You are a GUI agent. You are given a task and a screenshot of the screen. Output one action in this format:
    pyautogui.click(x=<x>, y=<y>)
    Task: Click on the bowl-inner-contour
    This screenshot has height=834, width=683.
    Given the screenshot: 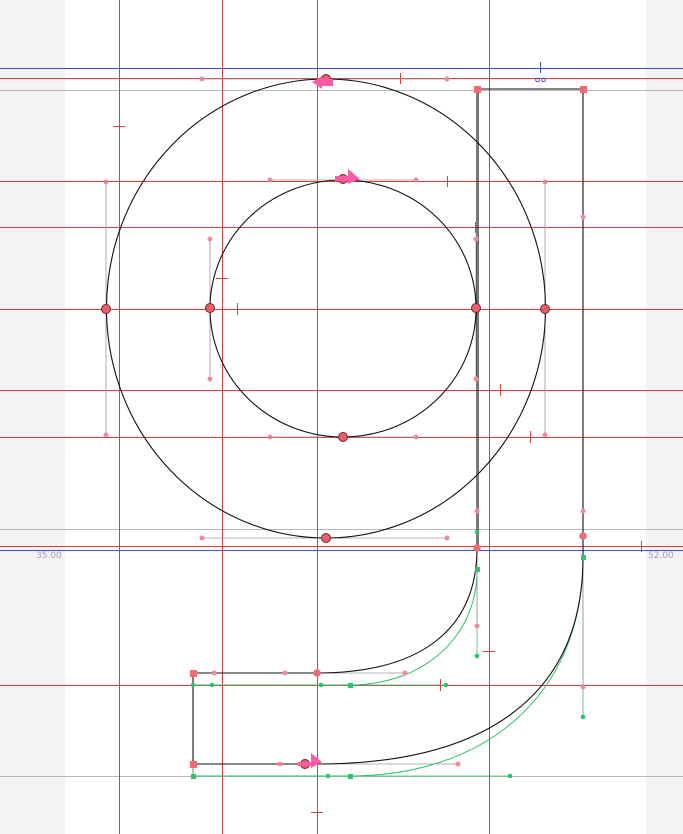 What is the action you would take?
    pyautogui.click(x=343, y=308)
    